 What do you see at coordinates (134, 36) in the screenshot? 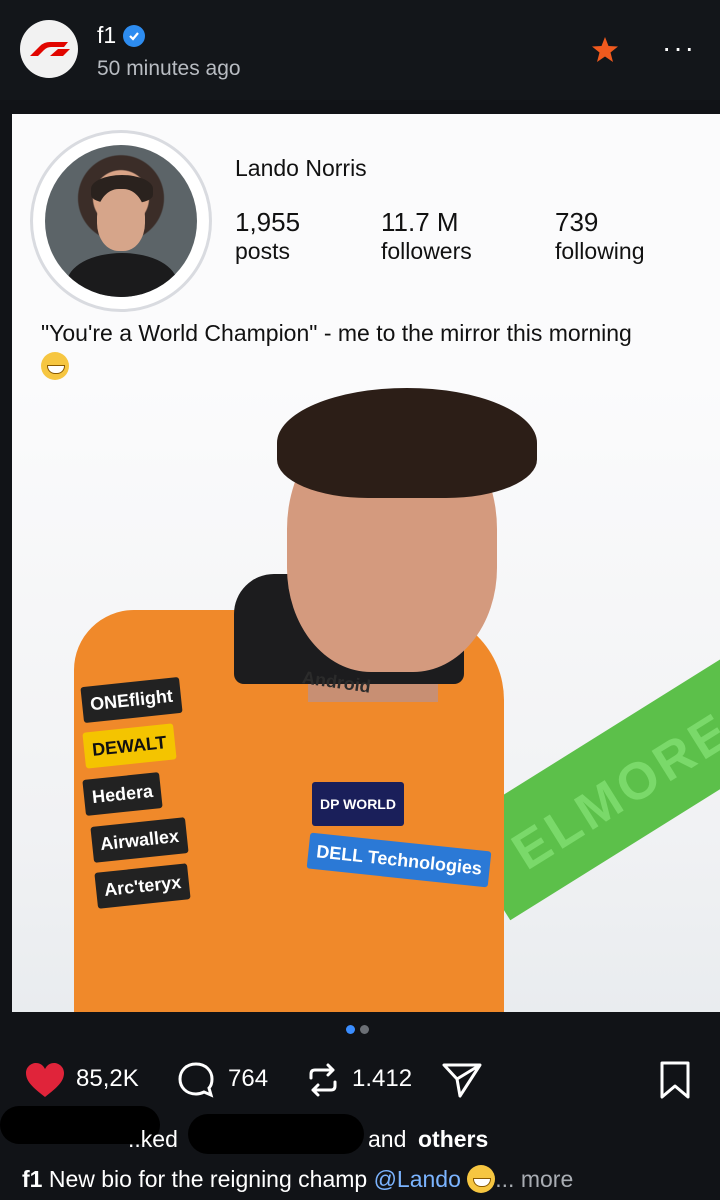
I see `verified-icon` at bounding box center [134, 36].